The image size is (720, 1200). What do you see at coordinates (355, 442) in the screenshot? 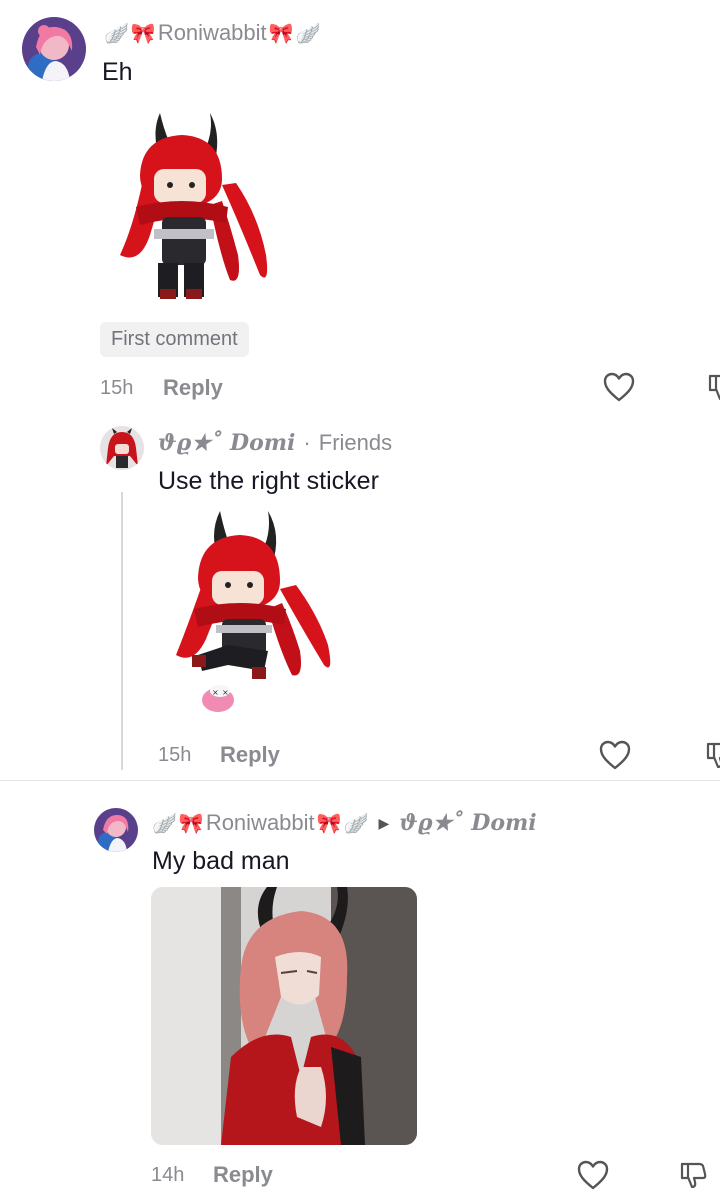
I see `relation-label: Friends` at bounding box center [355, 442].